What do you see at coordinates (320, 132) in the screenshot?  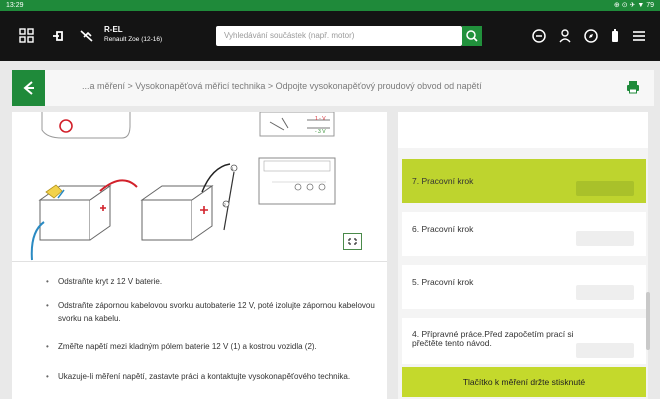 I see `meter-label-2: - 3 V` at bounding box center [320, 132].